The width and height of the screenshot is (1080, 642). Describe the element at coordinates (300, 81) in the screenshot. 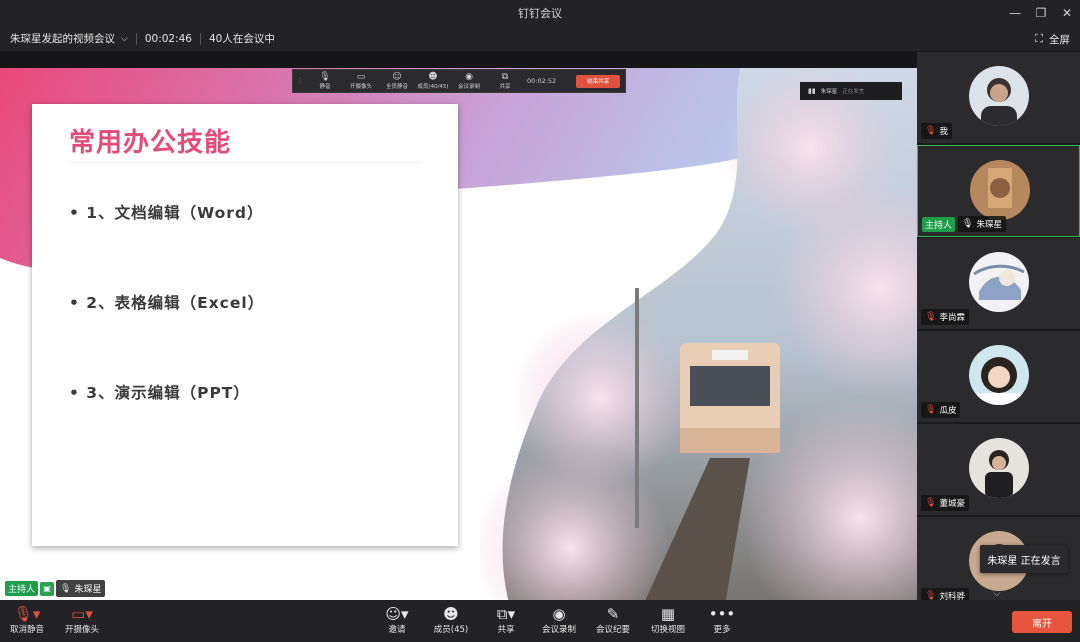

I see `drag-handle-icon: ⋮` at that location.